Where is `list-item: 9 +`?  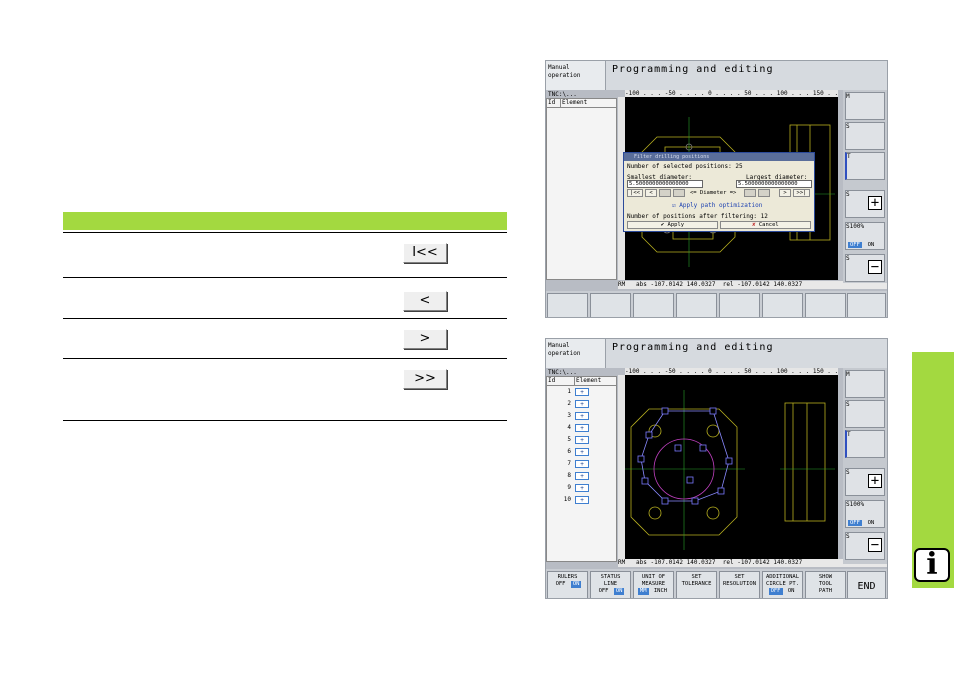 list-item: 9 + is located at coordinates (582, 488).